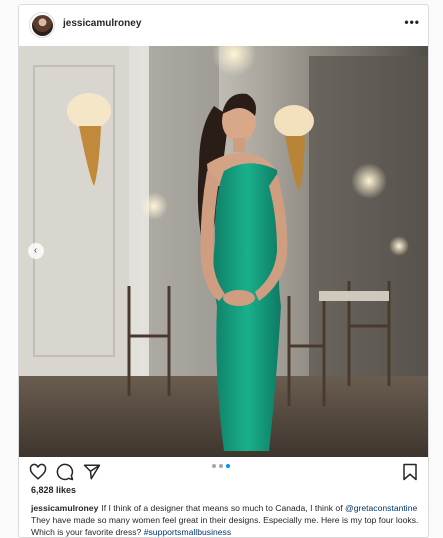 This screenshot has height=538, width=443. What do you see at coordinates (381, 508) in the screenshot?
I see `caption-mention: @gretaconstantine` at bounding box center [381, 508].